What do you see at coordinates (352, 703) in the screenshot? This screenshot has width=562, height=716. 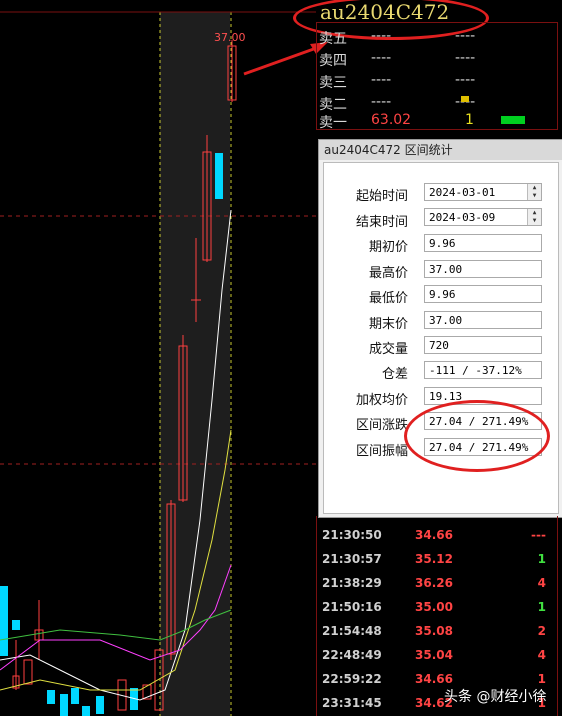 I see `tick-time: 23:31:45` at bounding box center [352, 703].